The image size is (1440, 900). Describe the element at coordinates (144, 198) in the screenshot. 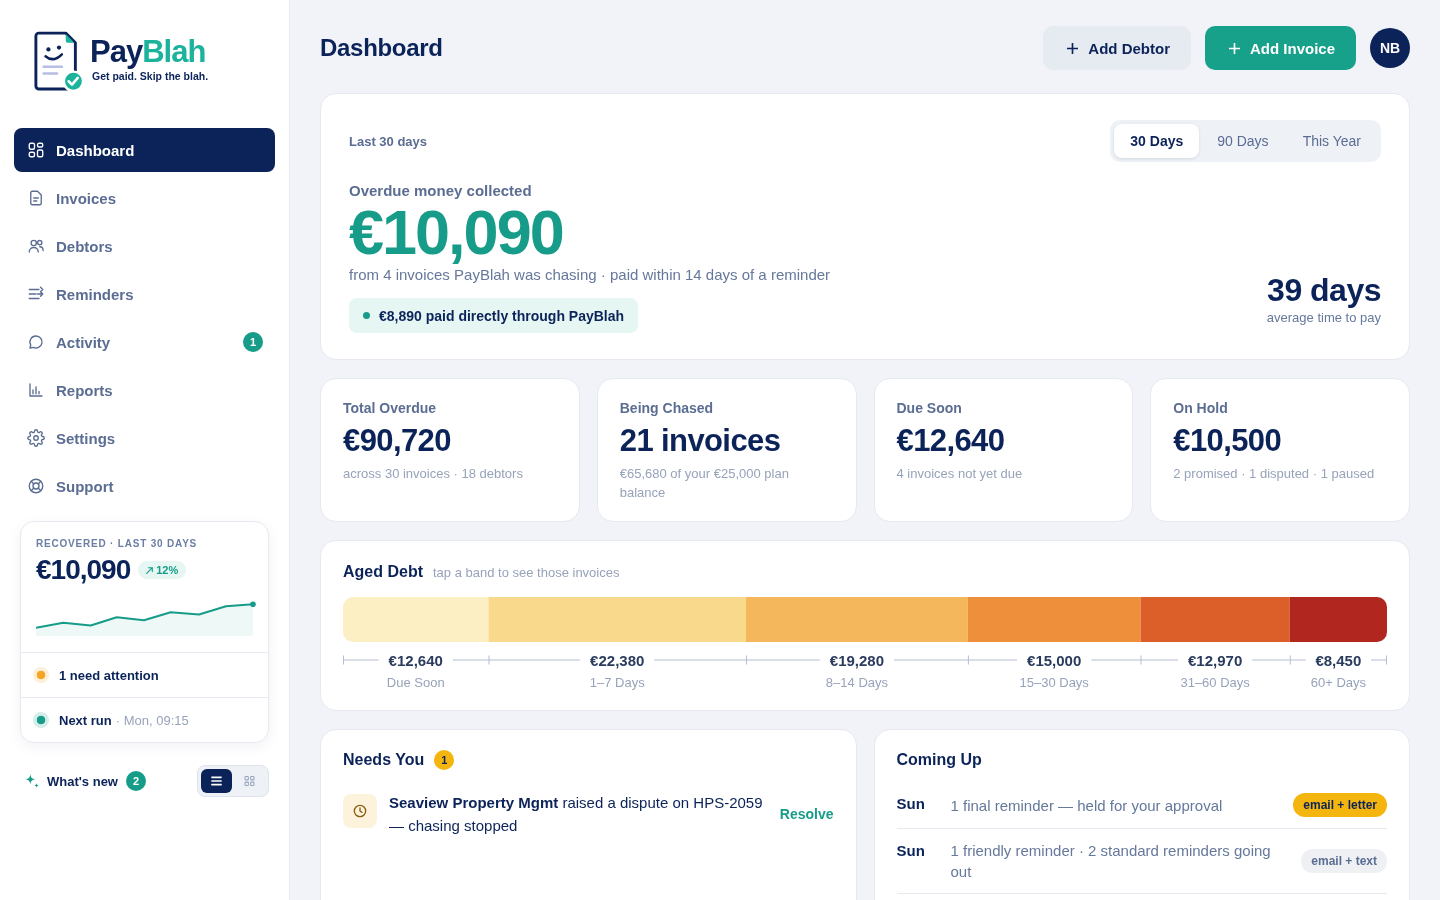

I see `nav-item: Invoices` at that location.